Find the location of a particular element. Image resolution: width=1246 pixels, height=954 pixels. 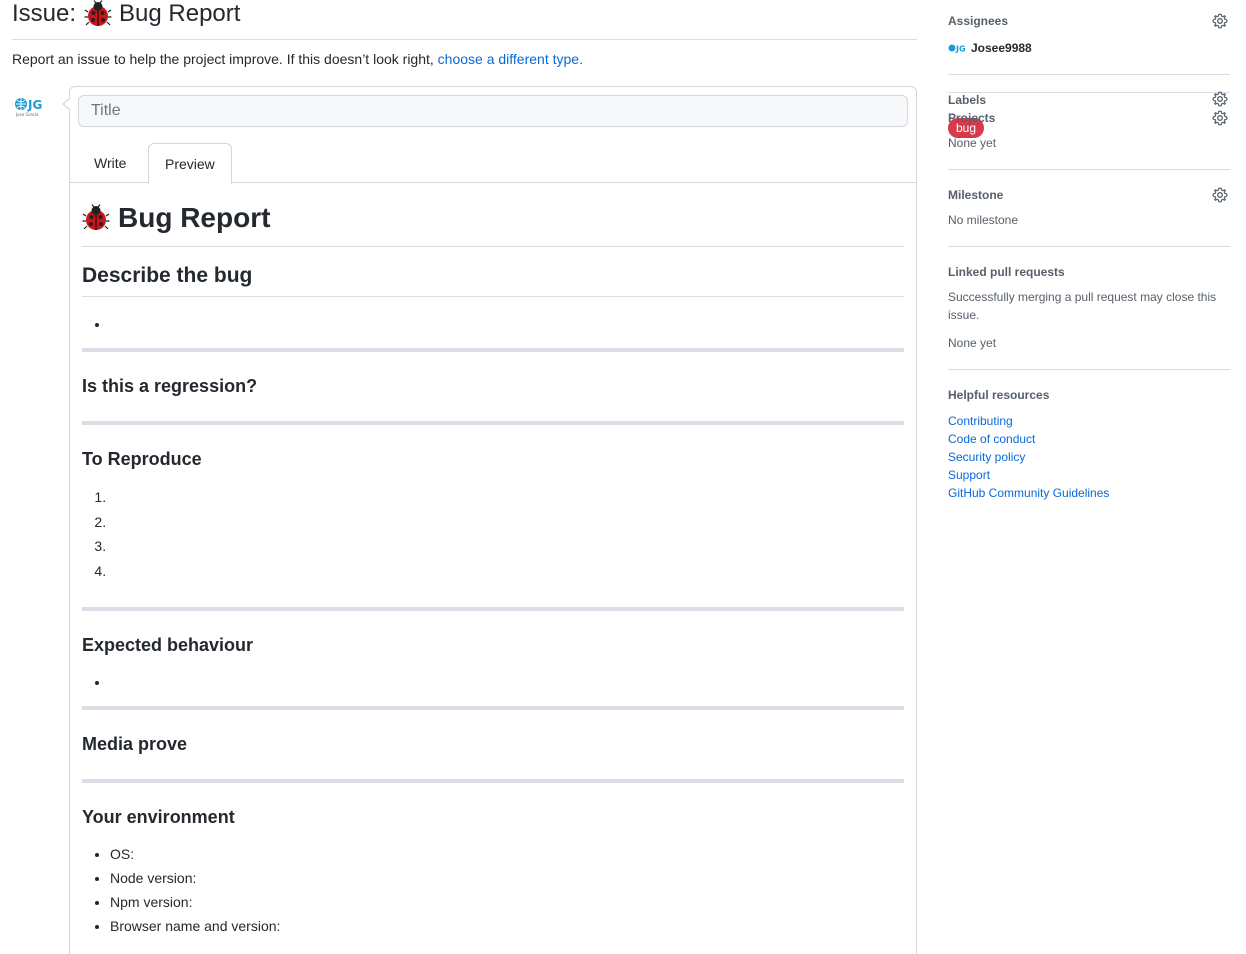

heading-reproduce: To Reproduce is located at coordinates (142, 459).